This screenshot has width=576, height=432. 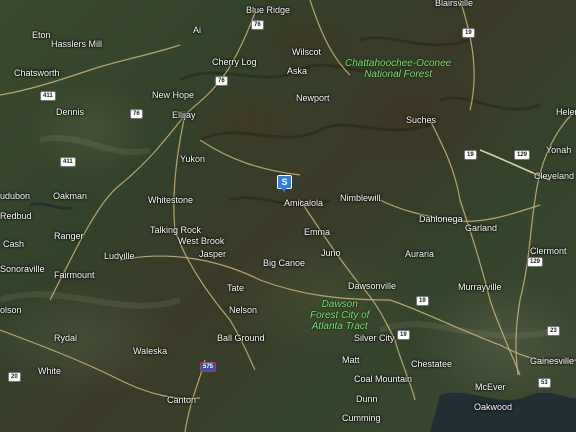 I want to click on town-label: Cash, so click(x=13, y=244).